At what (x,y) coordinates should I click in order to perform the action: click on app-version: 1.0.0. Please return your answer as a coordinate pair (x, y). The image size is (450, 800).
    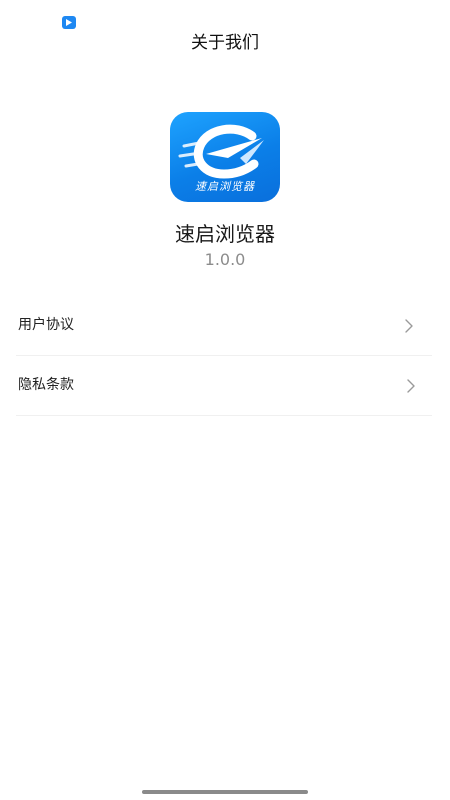
    Looking at the image, I should click on (225, 259).